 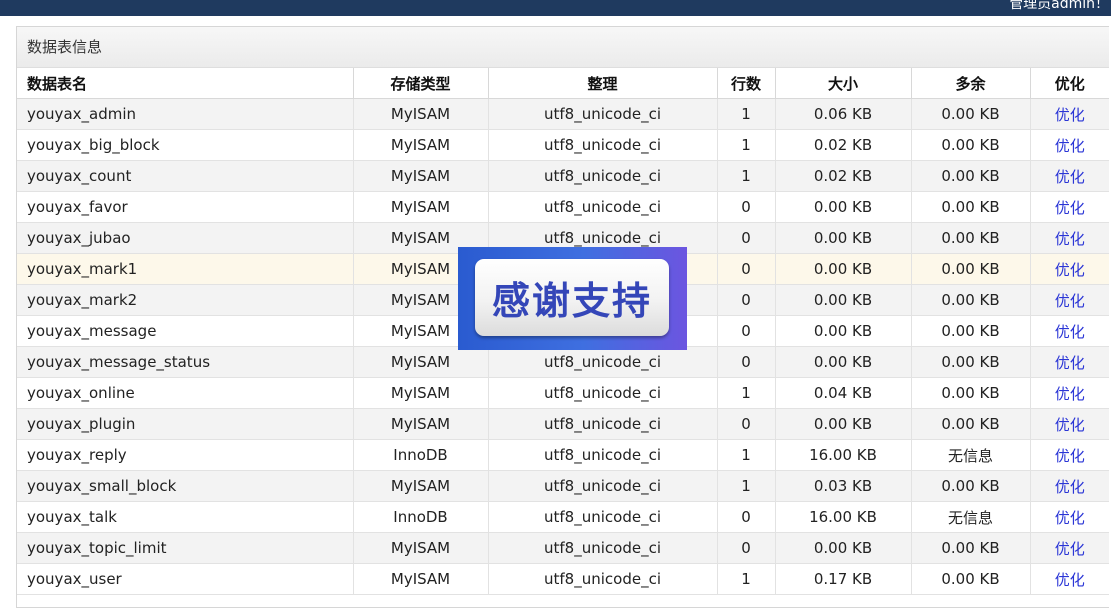 What do you see at coordinates (185, 393) in the screenshot?
I see `cell-table-name: youyax_online` at bounding box center [185, 393].